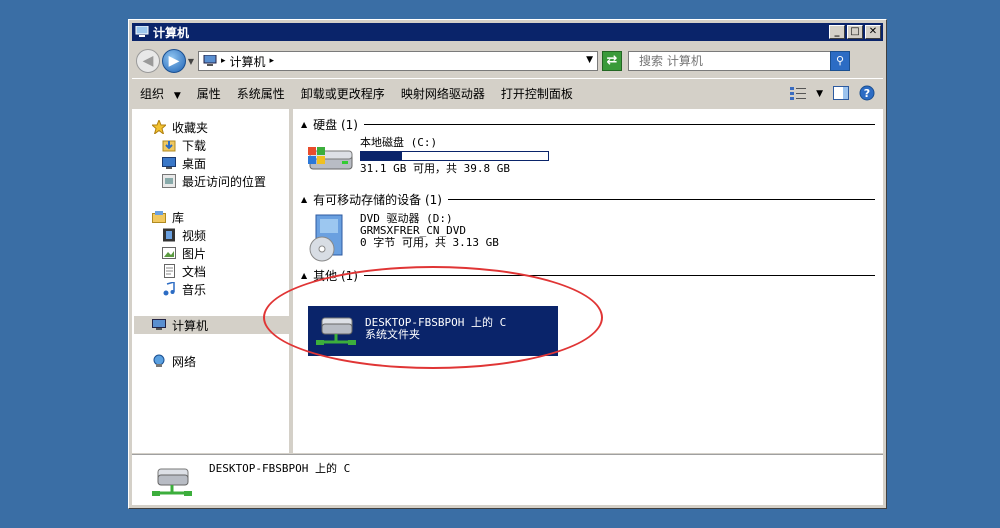 The width and height of the screenshot is (1000, 528). I want to click on close-button: ✕, so click(873, 32).